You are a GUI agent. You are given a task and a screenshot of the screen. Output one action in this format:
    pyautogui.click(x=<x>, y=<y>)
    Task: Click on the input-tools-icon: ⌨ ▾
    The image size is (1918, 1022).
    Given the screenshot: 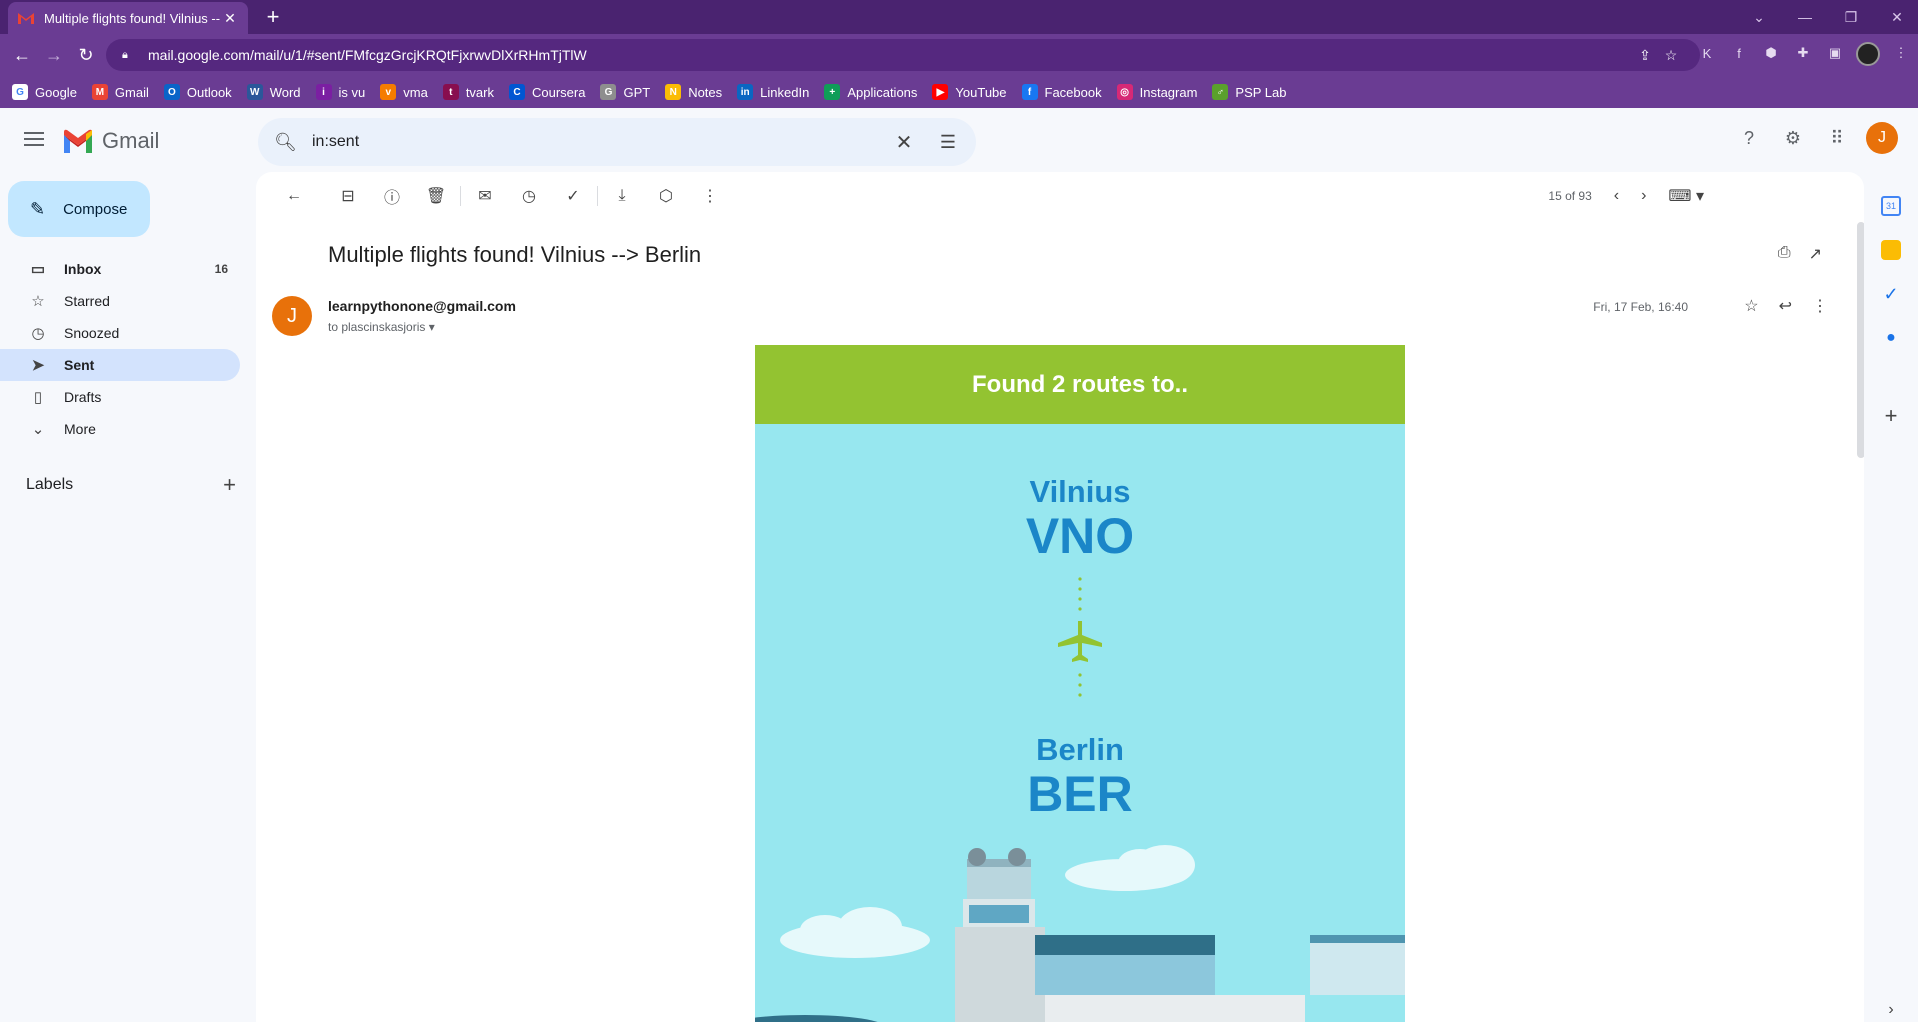 What is the action you would take?
    pyautogui.click(x=1686, y=196)
    